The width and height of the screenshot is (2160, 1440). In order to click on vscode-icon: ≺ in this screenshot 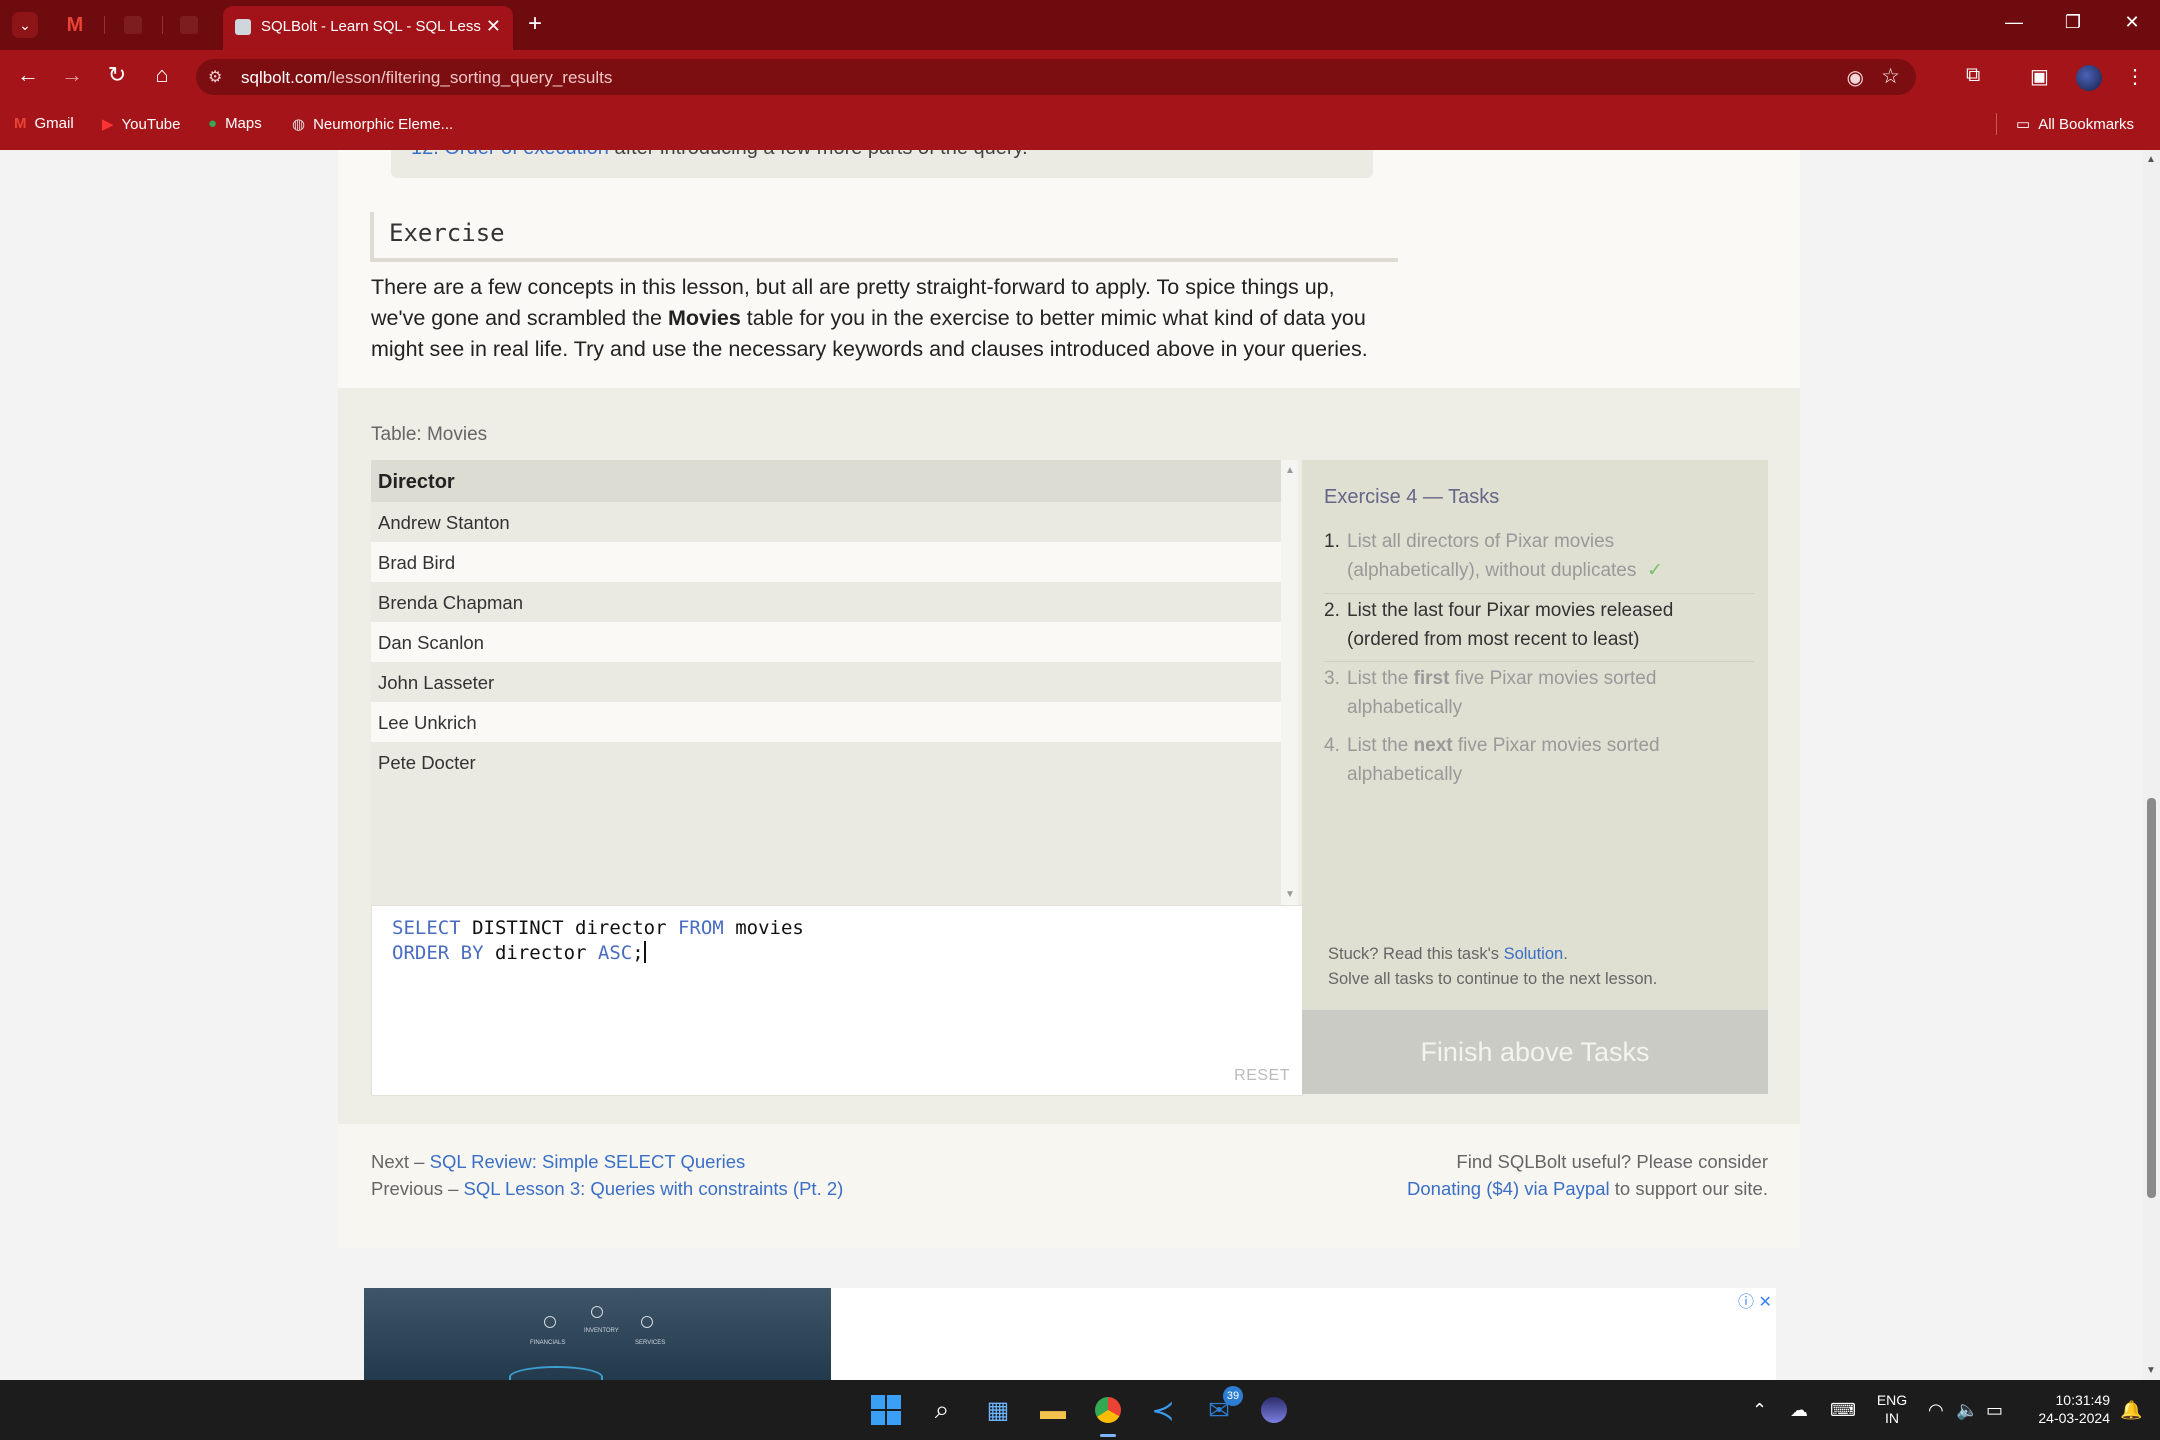, I will do `click(1163, 1410)`.